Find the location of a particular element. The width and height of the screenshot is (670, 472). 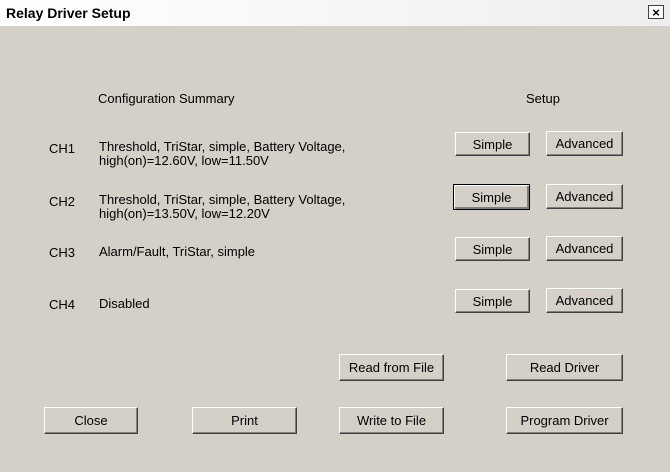

ch1-summary-line2: high(on)=12.60V, low=11.50V is located at coordinates (184, 160).